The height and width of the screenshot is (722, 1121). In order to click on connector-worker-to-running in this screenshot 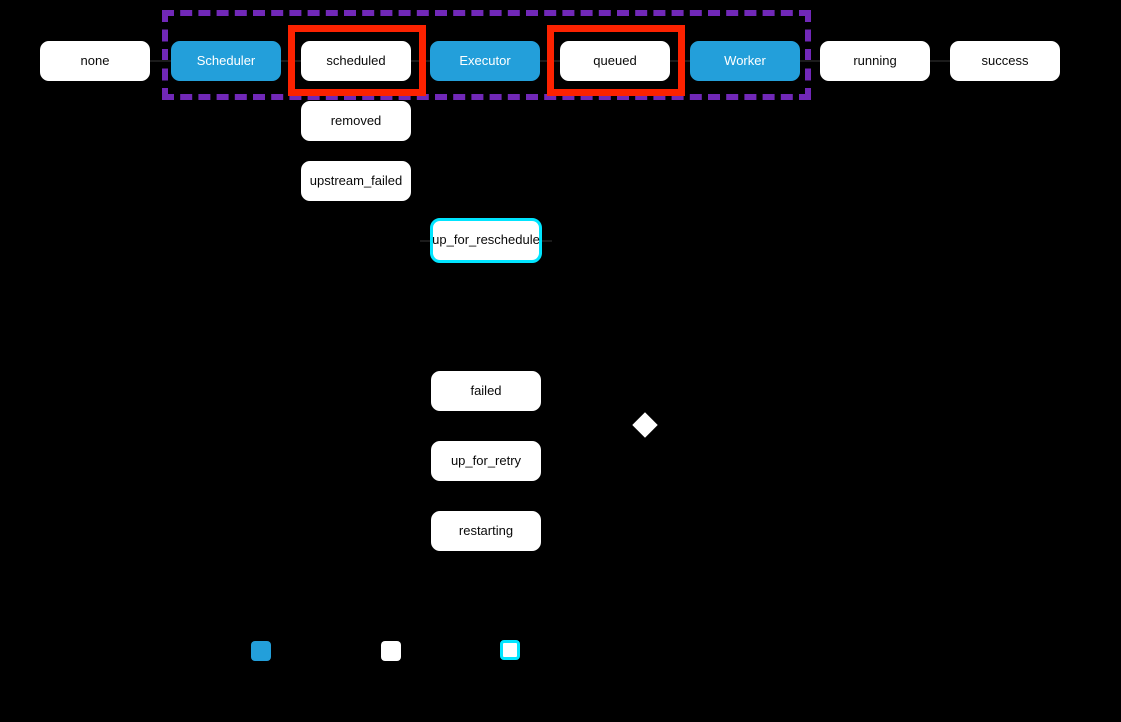, I will do `click(810, 61)`.